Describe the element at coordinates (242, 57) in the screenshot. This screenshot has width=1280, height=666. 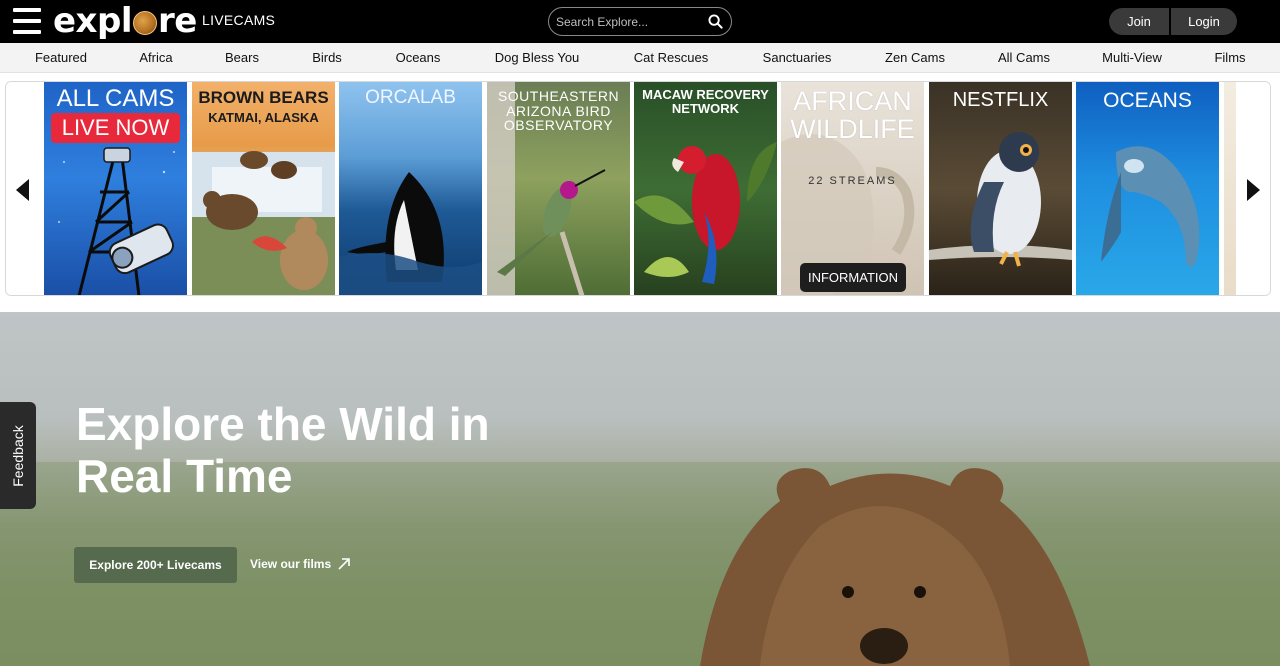
I see `nav-bears: Bears` at that location.